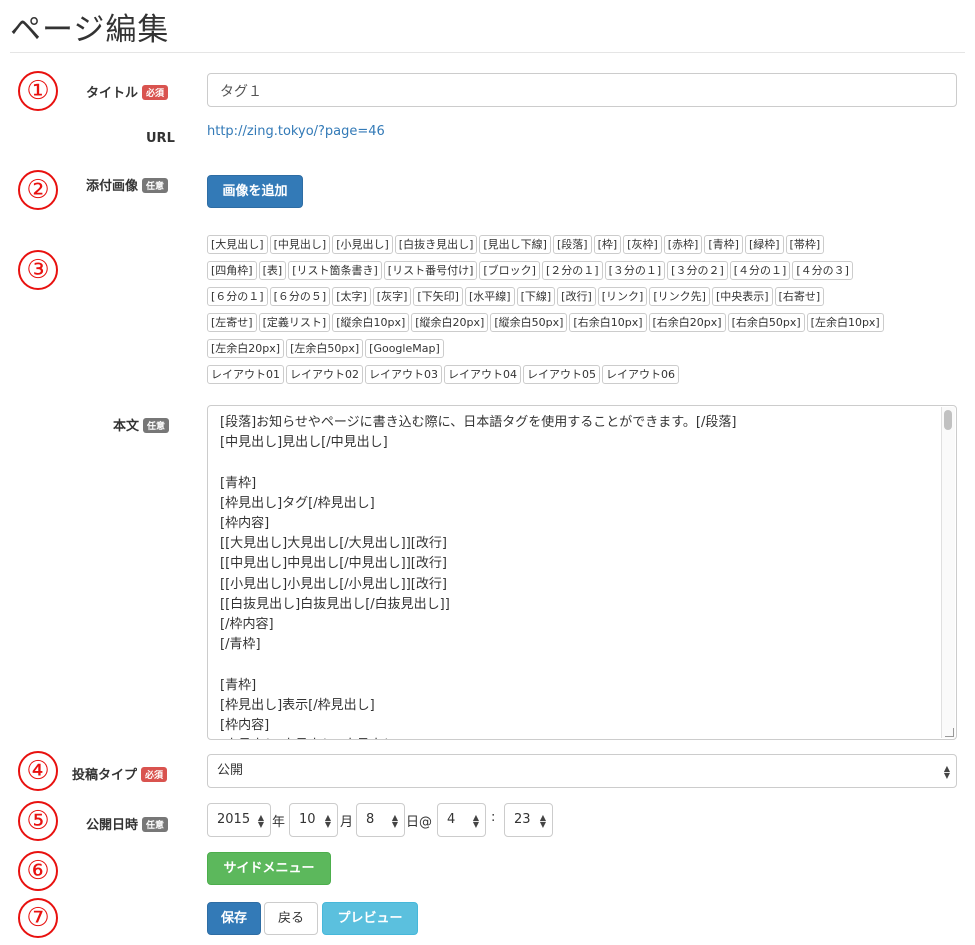  What do you see at coordinates (822, 270) in the screenshot?
I see `tag-button: [４分の３]` at bounding box center [822, 270].